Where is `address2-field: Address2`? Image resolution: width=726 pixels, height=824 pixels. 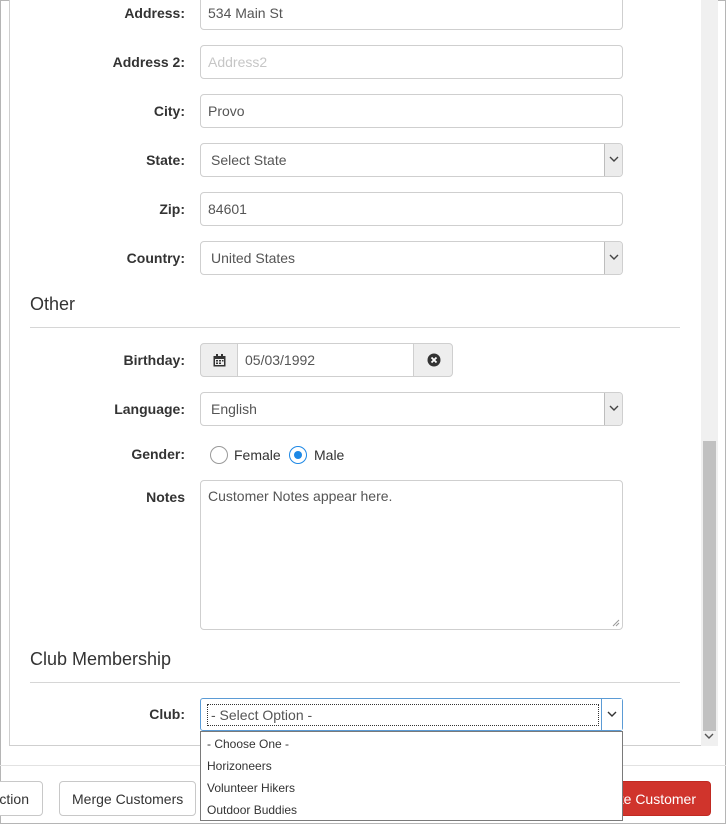
address2-field: Address2 is located at coordinates (411, 62).